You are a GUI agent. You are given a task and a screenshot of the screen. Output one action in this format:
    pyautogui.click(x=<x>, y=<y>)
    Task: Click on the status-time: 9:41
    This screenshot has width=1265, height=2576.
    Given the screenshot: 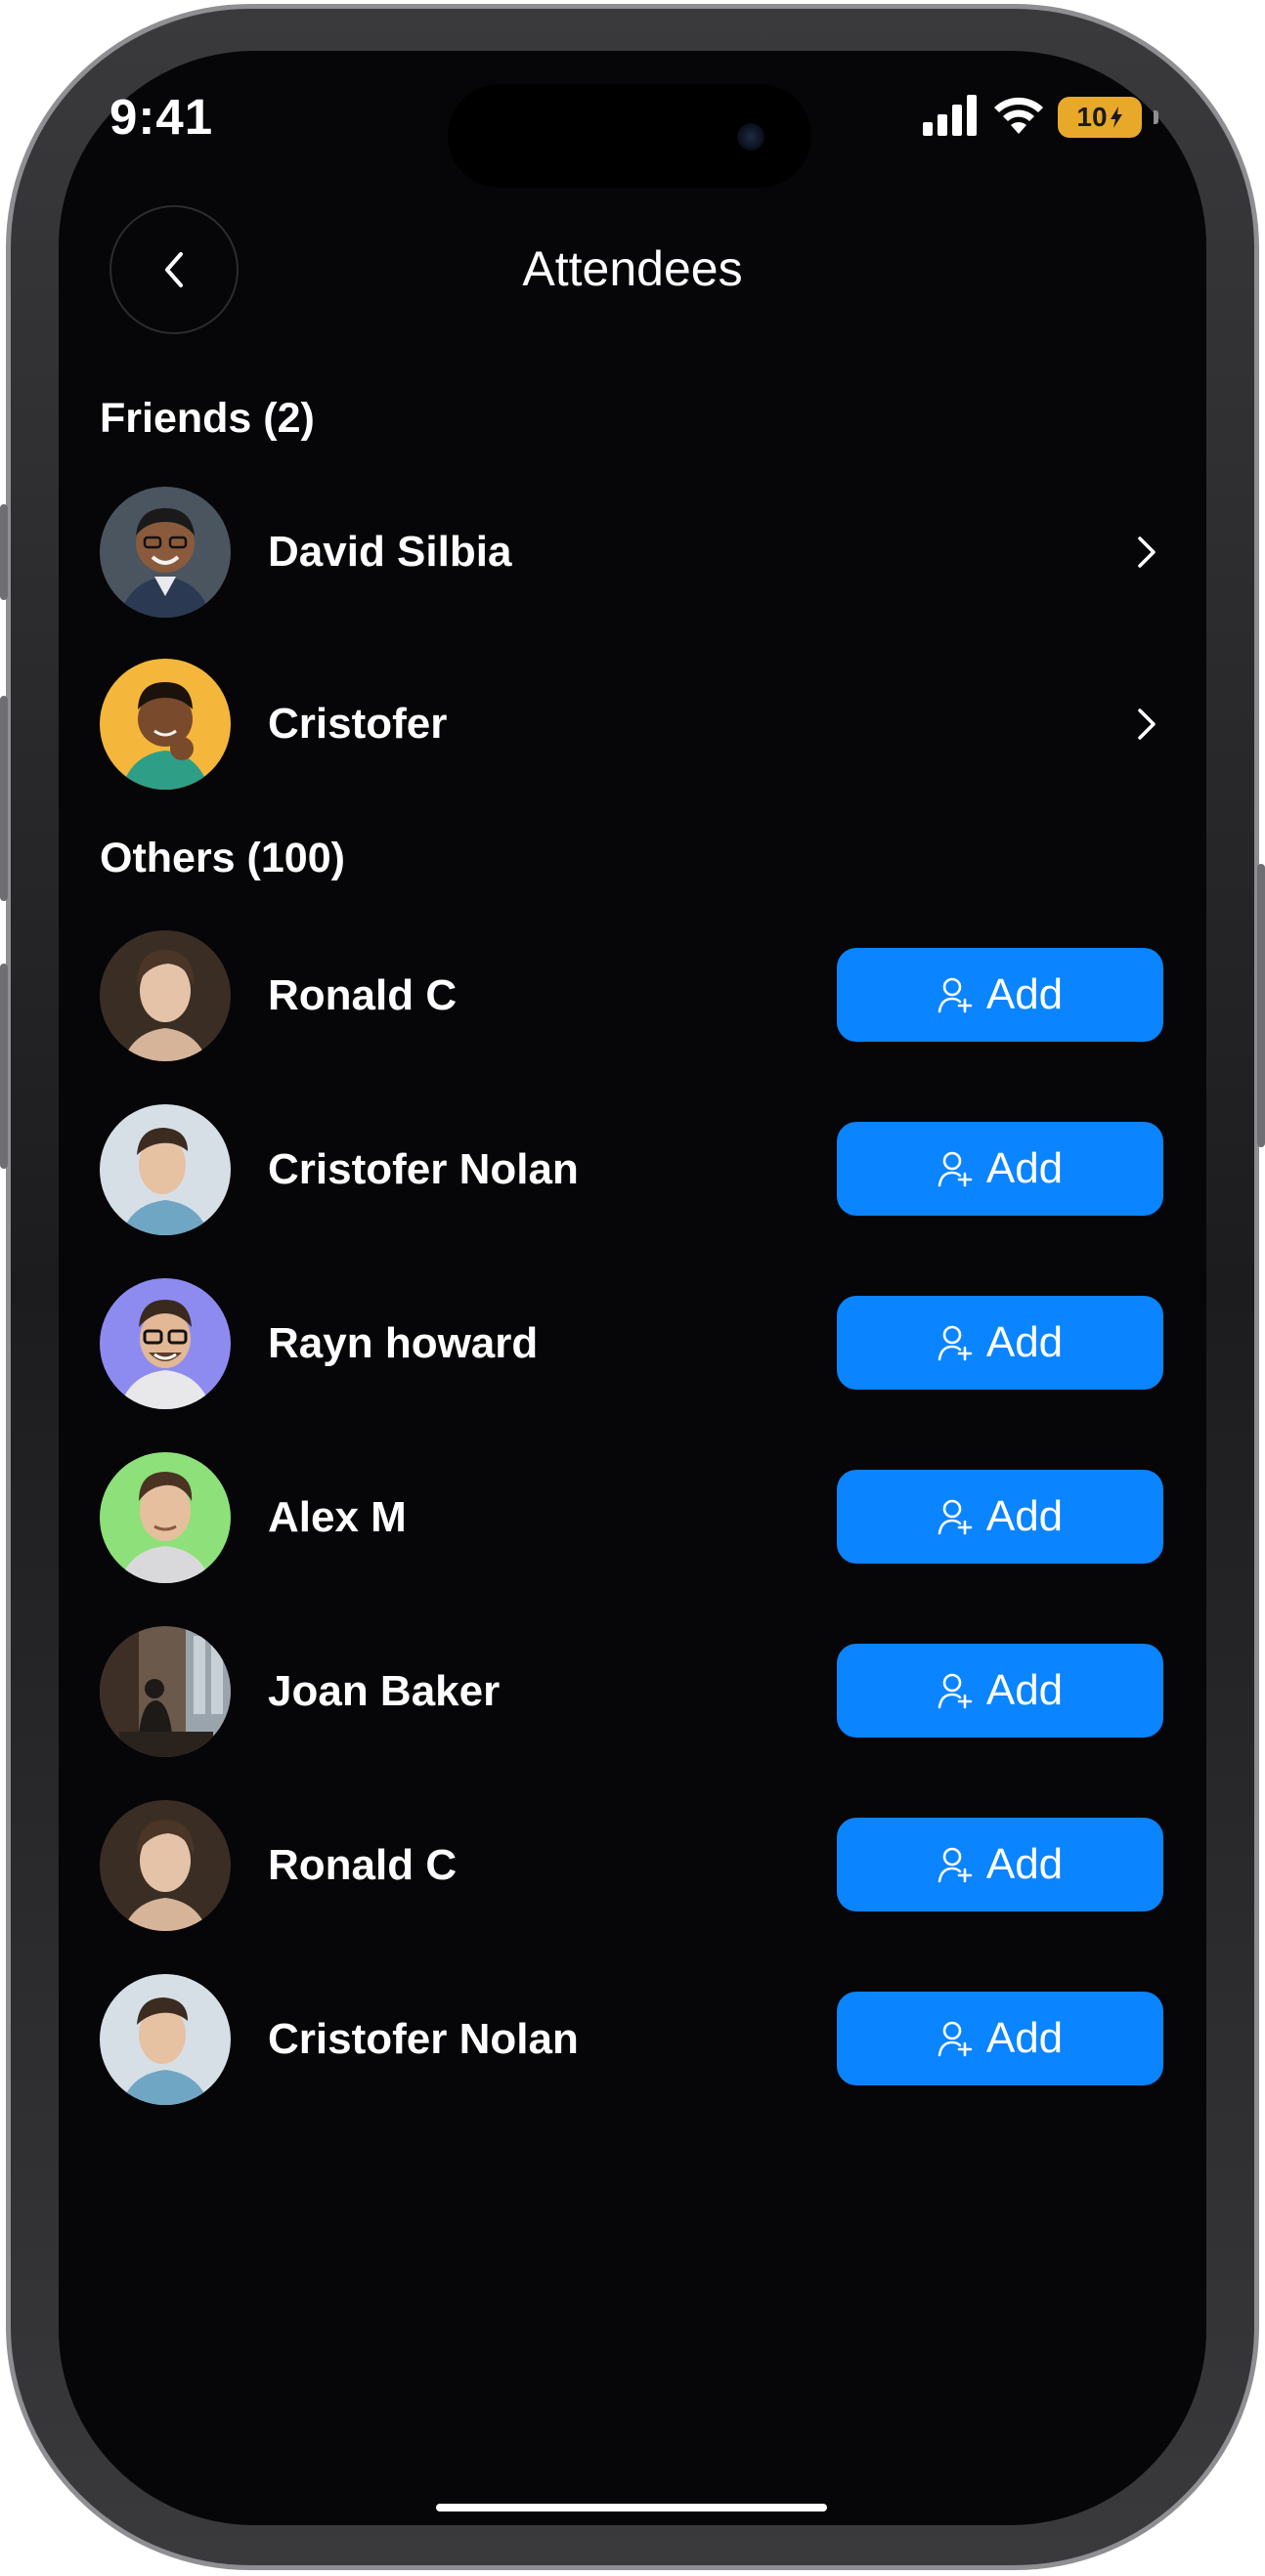 What is the action you would take?
    pyautogui.click(x=162, y=117)
    